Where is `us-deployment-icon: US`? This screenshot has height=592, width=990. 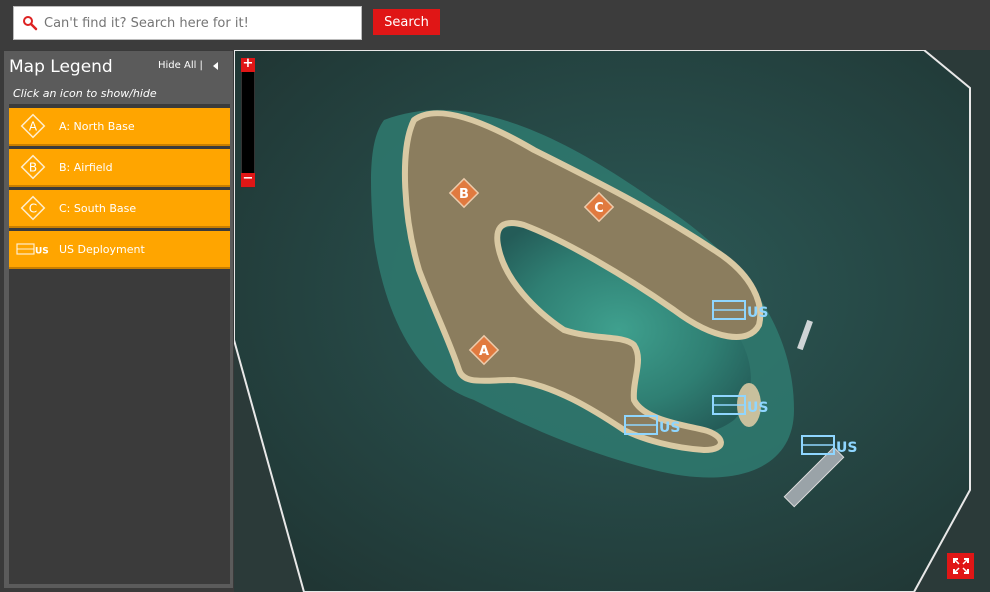
us-deployment-icon: US is located at coordinates (33, 249).